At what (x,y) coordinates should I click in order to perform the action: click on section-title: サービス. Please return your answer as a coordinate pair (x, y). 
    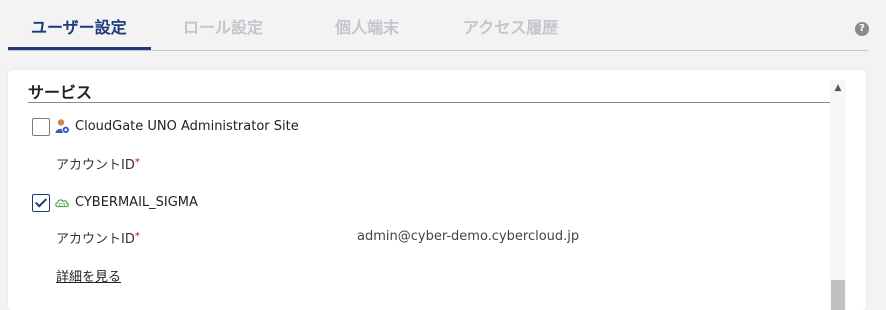
    Looking at the image, I should click on (60, 92).